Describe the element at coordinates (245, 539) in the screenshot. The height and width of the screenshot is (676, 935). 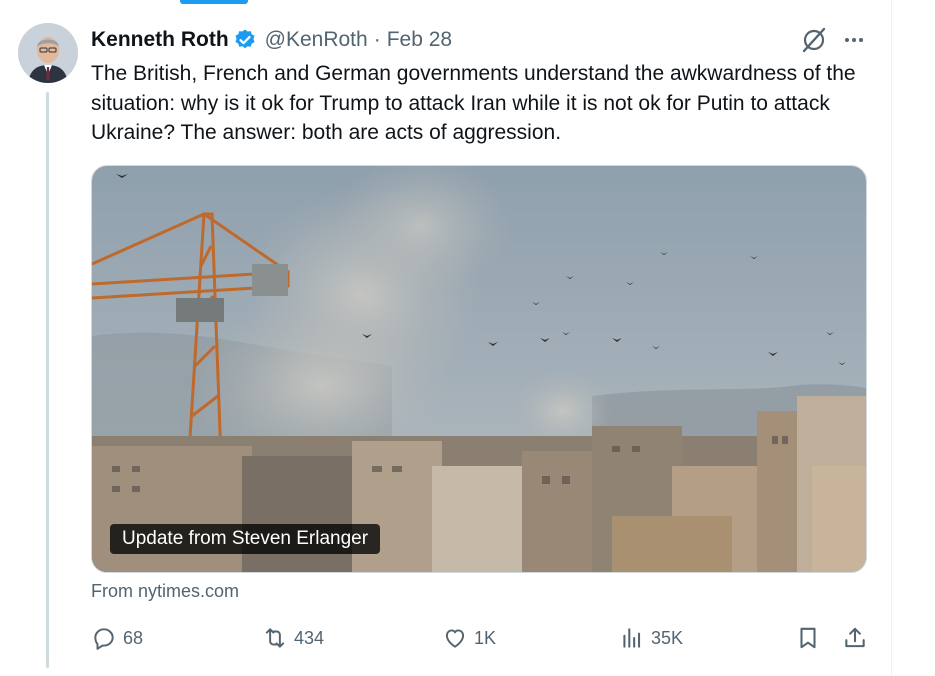
I see `media-caption: Update from Steven Erlanger` at that location.